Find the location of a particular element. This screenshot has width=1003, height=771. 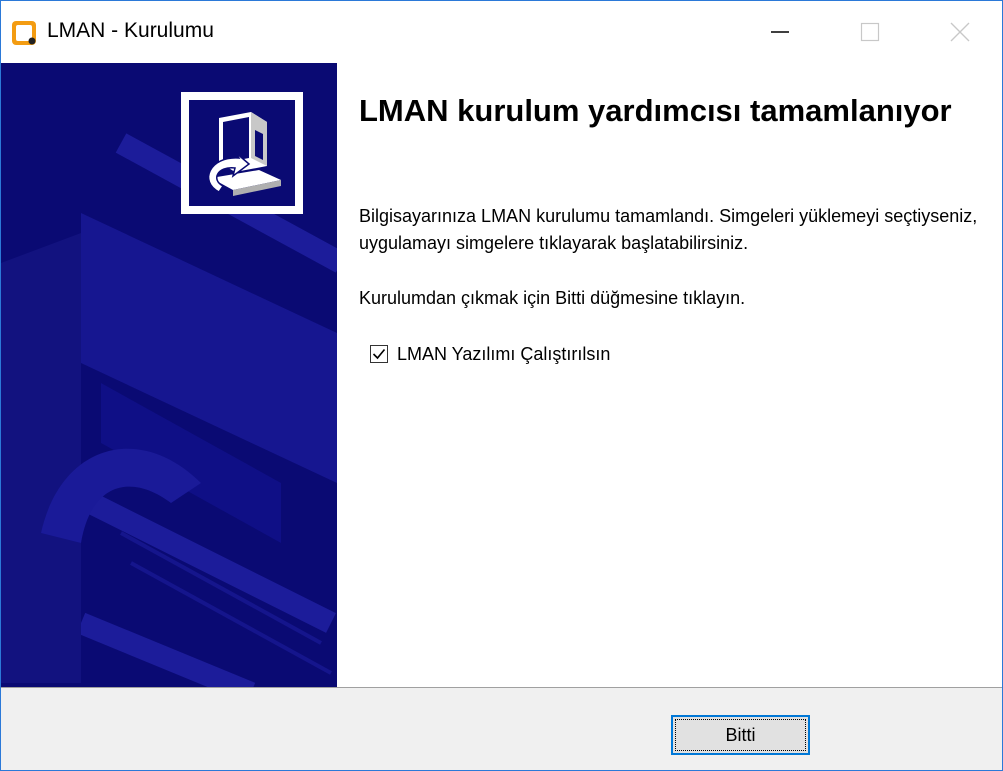

minimize-icon is located at coordinates (780, 32).